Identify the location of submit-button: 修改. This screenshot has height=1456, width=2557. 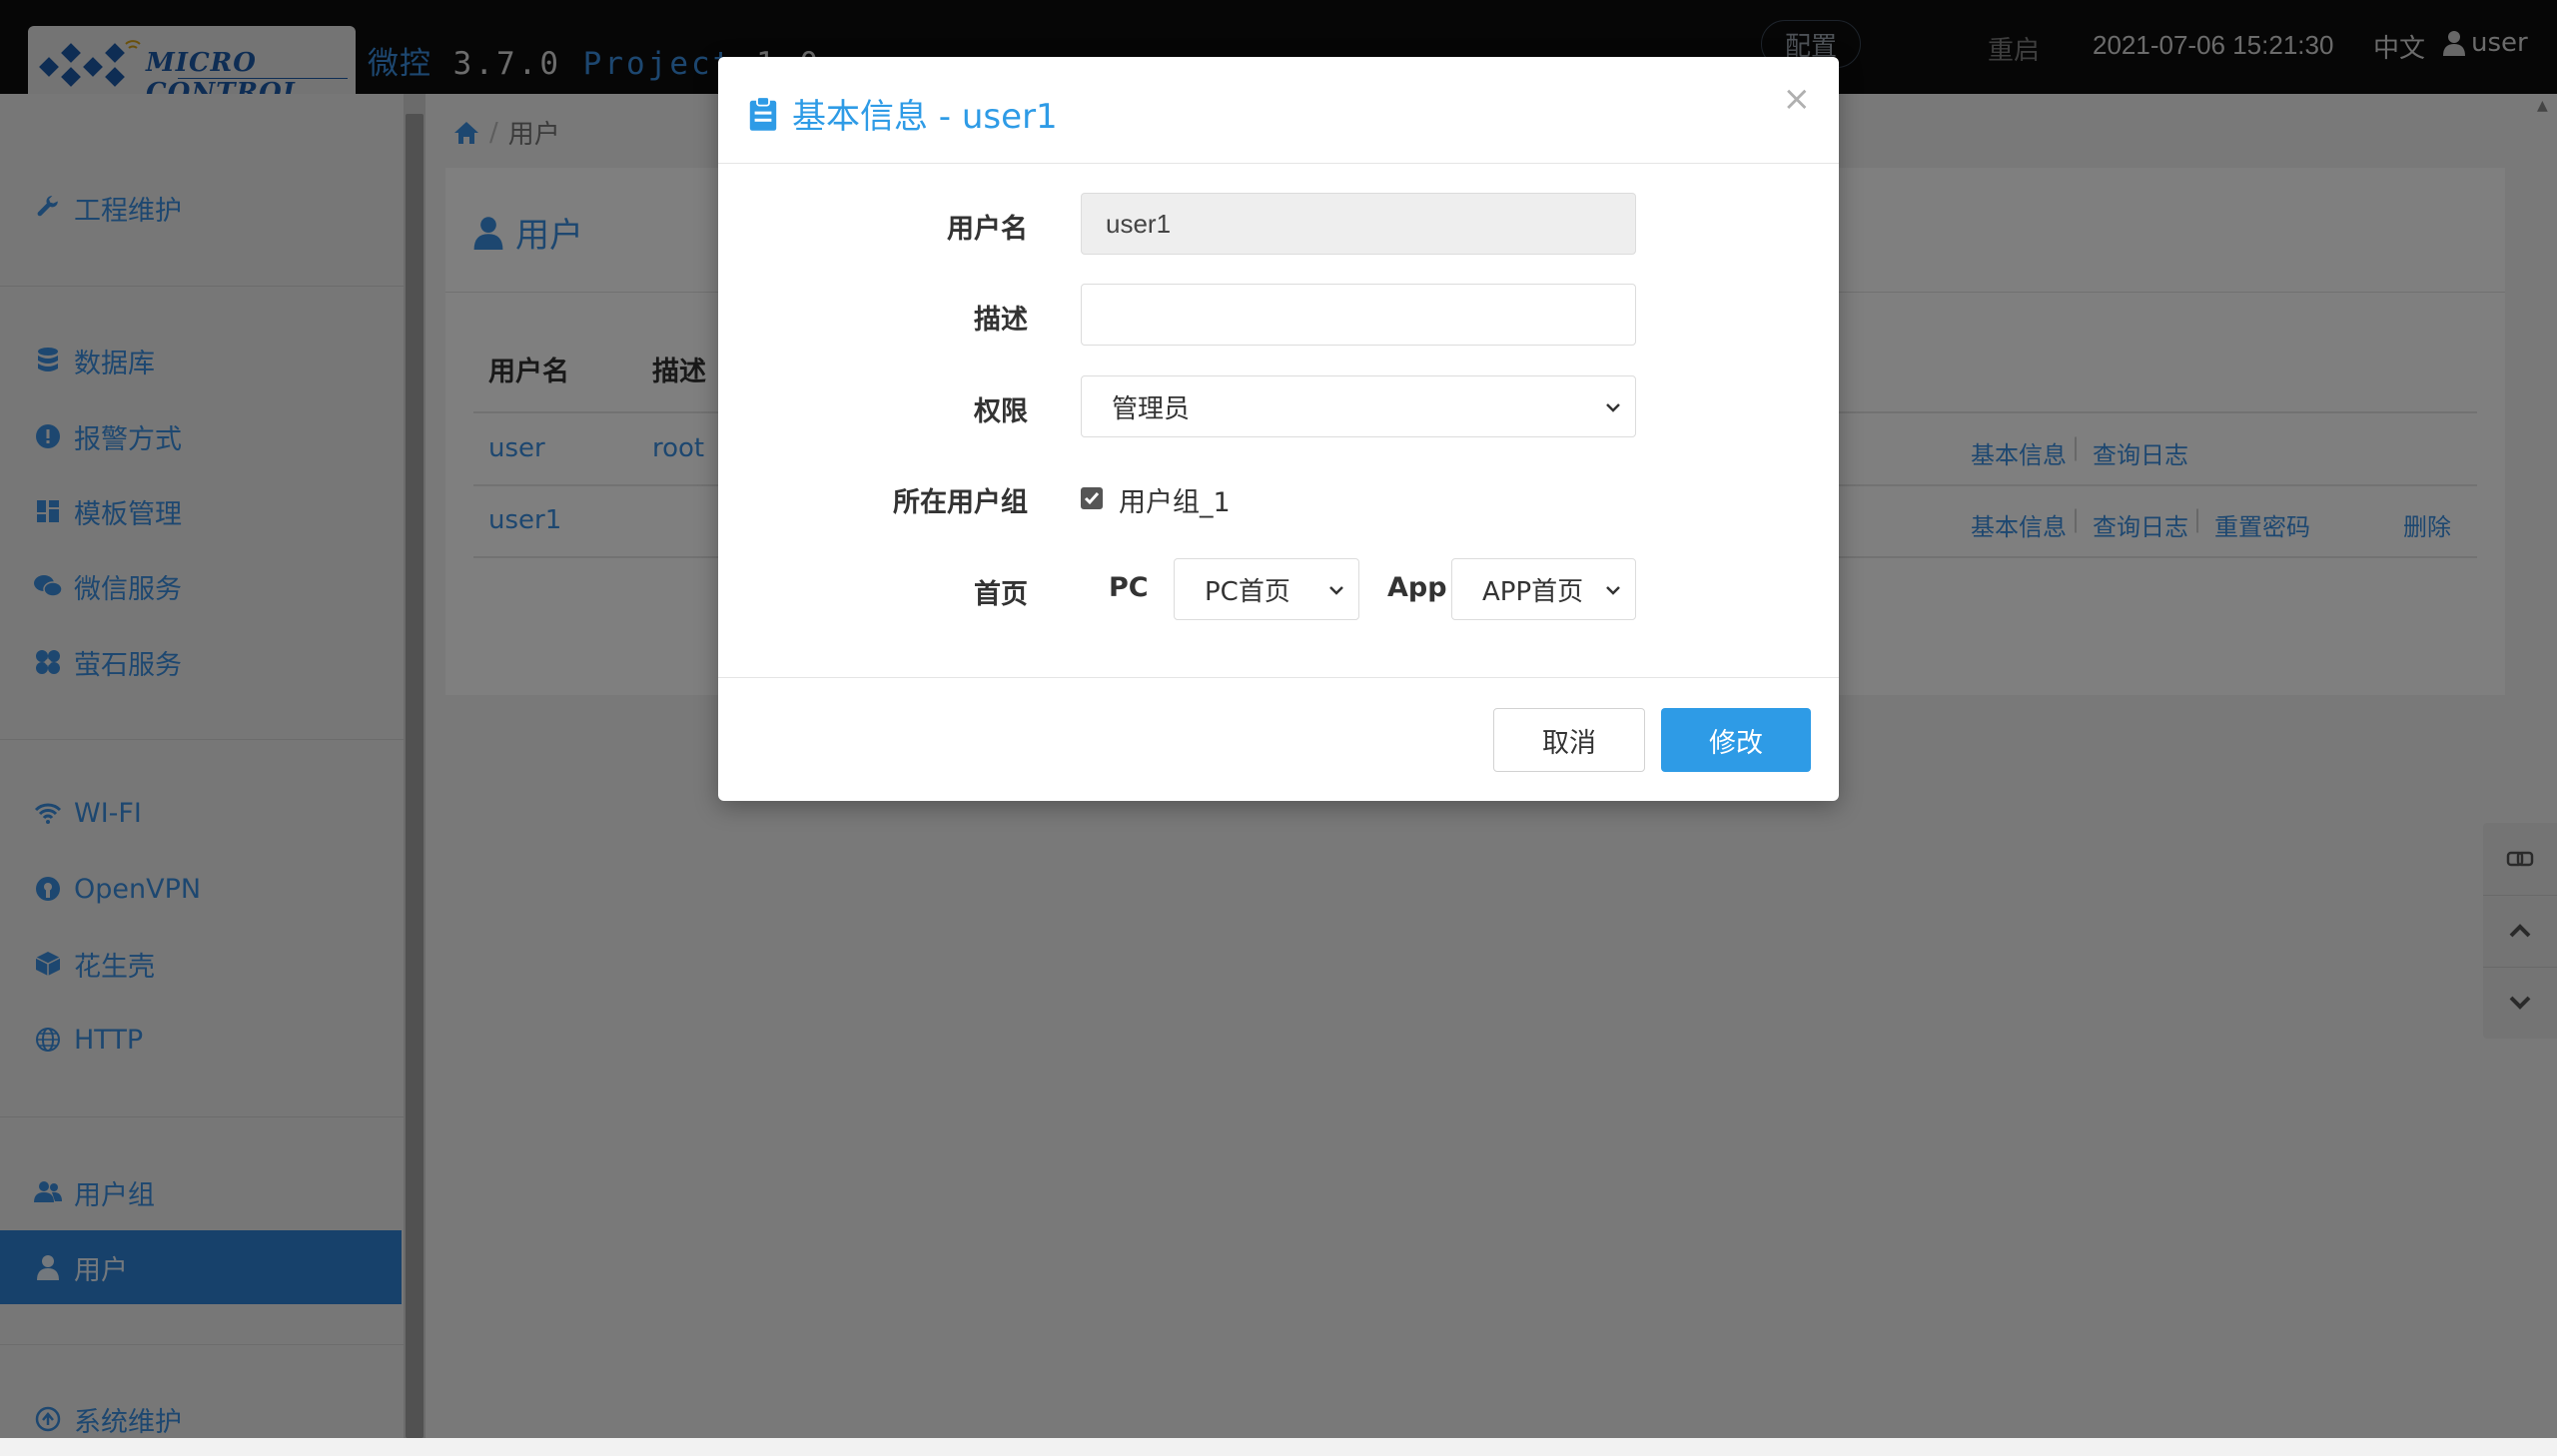
(1736, 740).